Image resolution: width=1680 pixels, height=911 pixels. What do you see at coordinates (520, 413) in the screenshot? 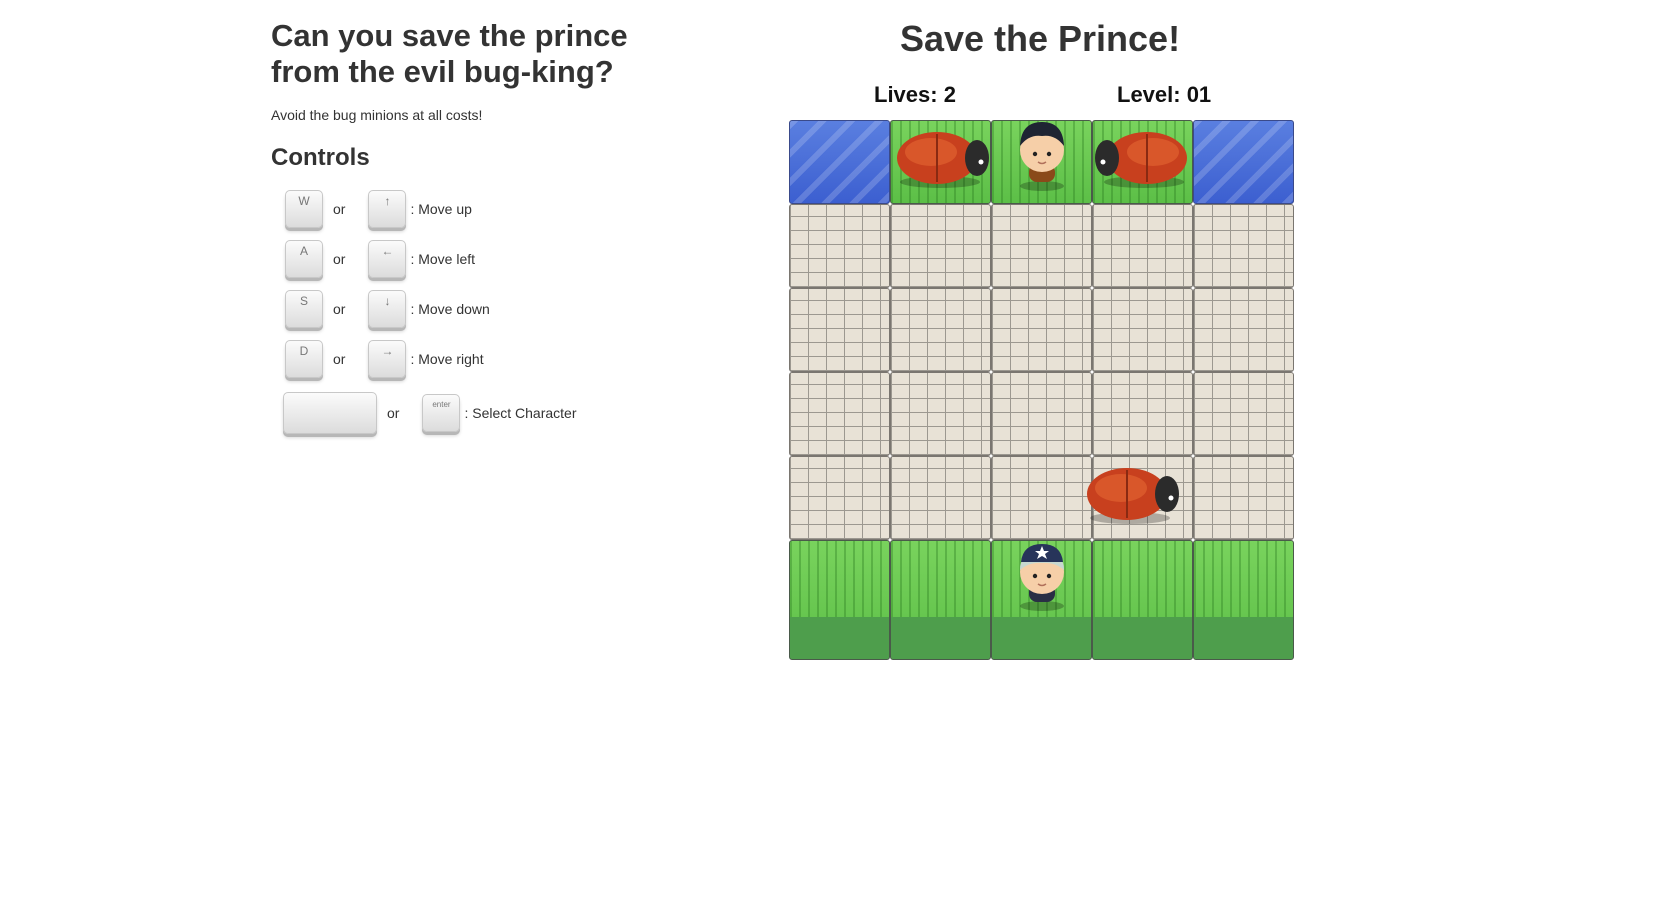
I see `control-desc: : Select Character` at bounding box center [520, 413].